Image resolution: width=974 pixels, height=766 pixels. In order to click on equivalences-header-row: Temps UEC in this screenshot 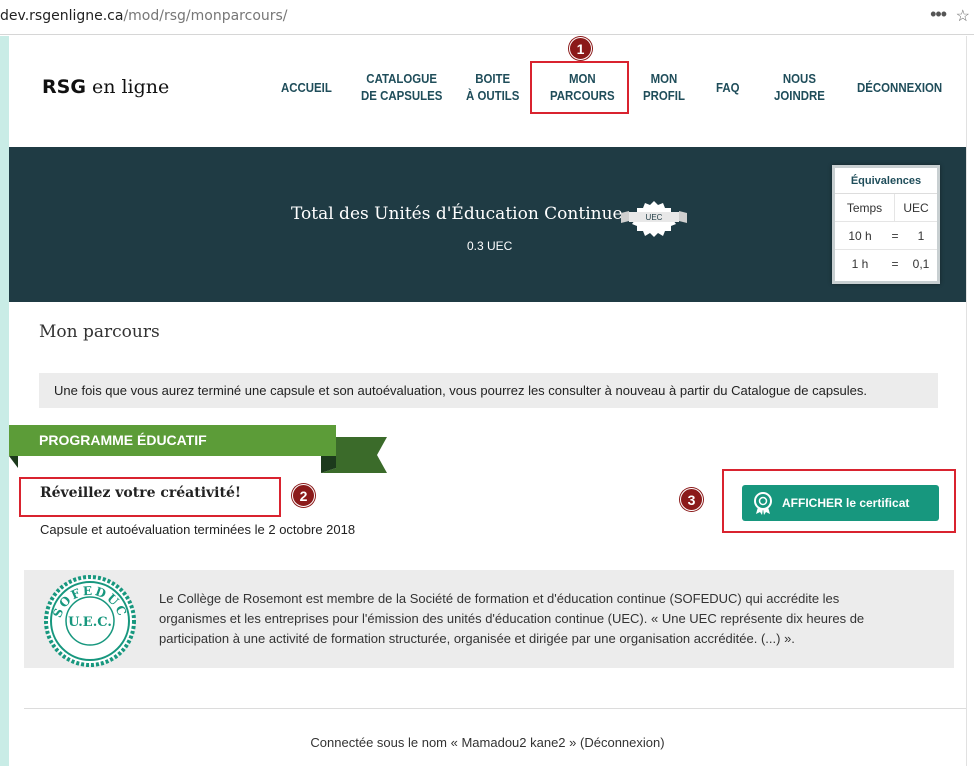, I will do `click(886, 208)`.